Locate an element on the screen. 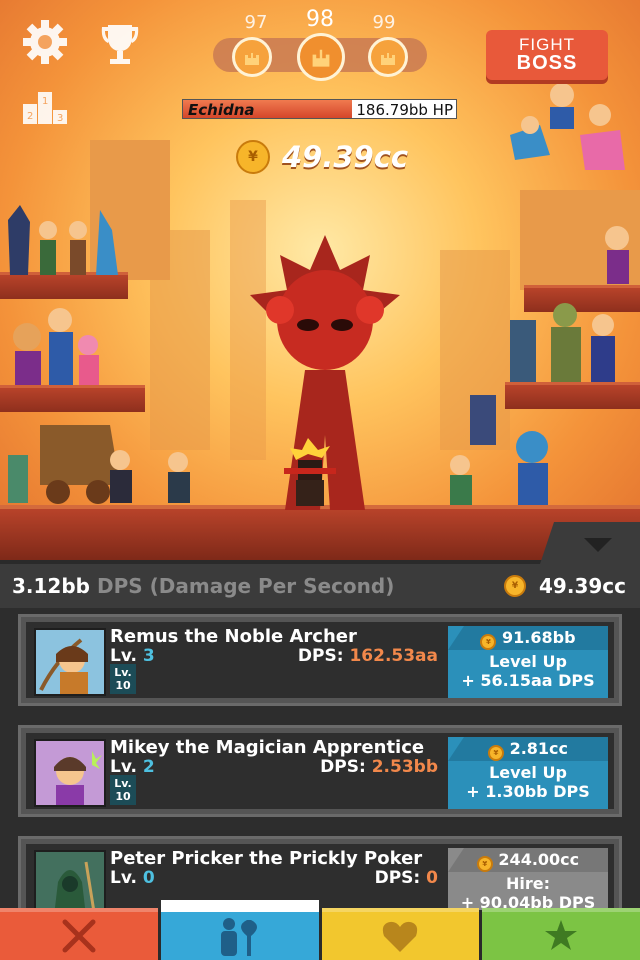  hero-level: Lv. 2 is located at coordinates (132, 767).